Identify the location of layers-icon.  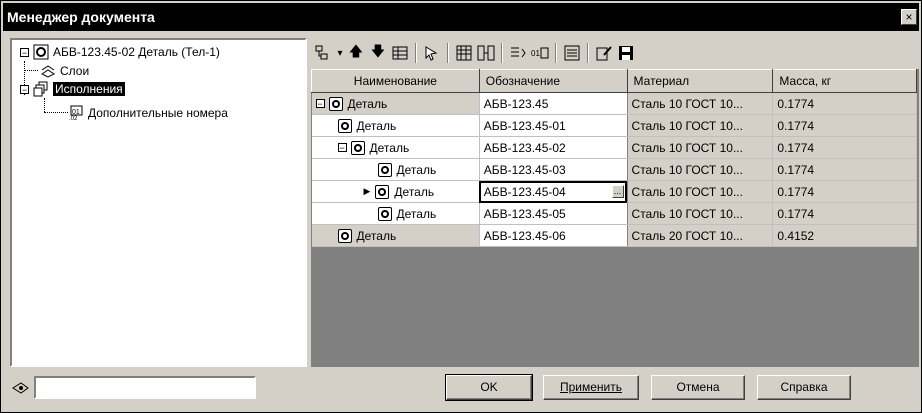
(48, 71).